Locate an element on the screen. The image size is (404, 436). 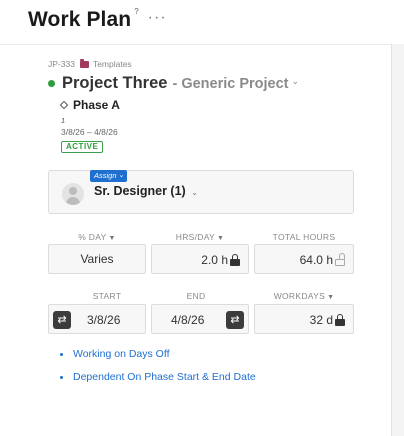
unlock-icon is located at coordinates (340, 259).